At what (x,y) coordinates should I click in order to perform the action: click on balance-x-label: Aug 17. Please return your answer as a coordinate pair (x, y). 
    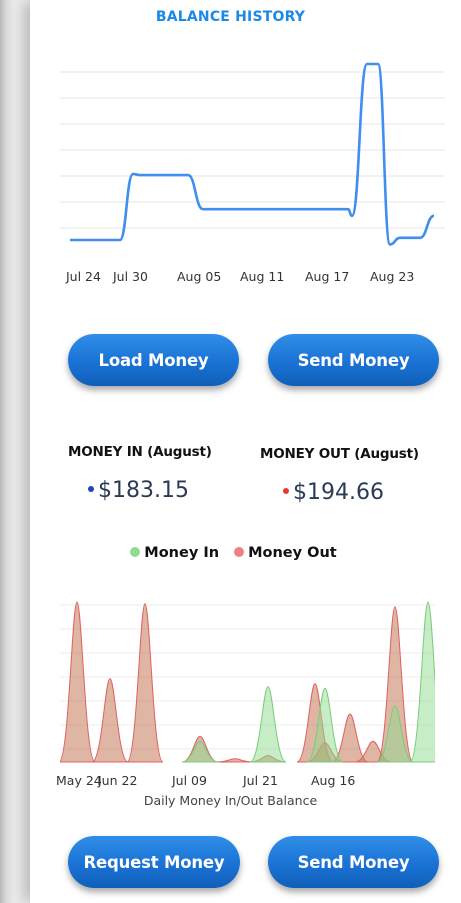
    Looking at the image, I should click on (327, 276).